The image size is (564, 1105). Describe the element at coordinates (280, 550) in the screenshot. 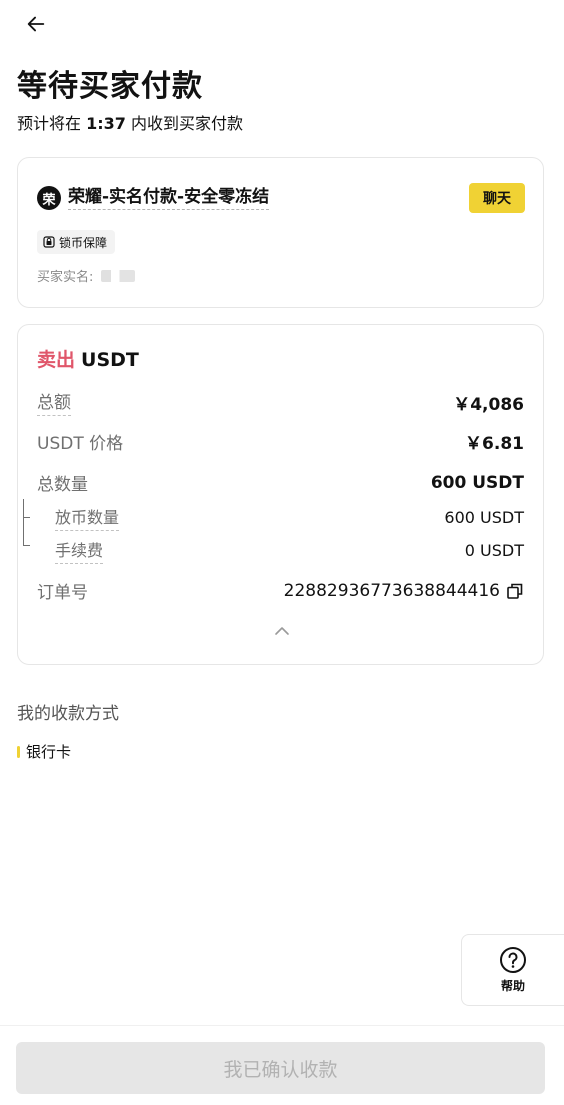

I see `fee-row: 手续费 0 USDT` at that location.